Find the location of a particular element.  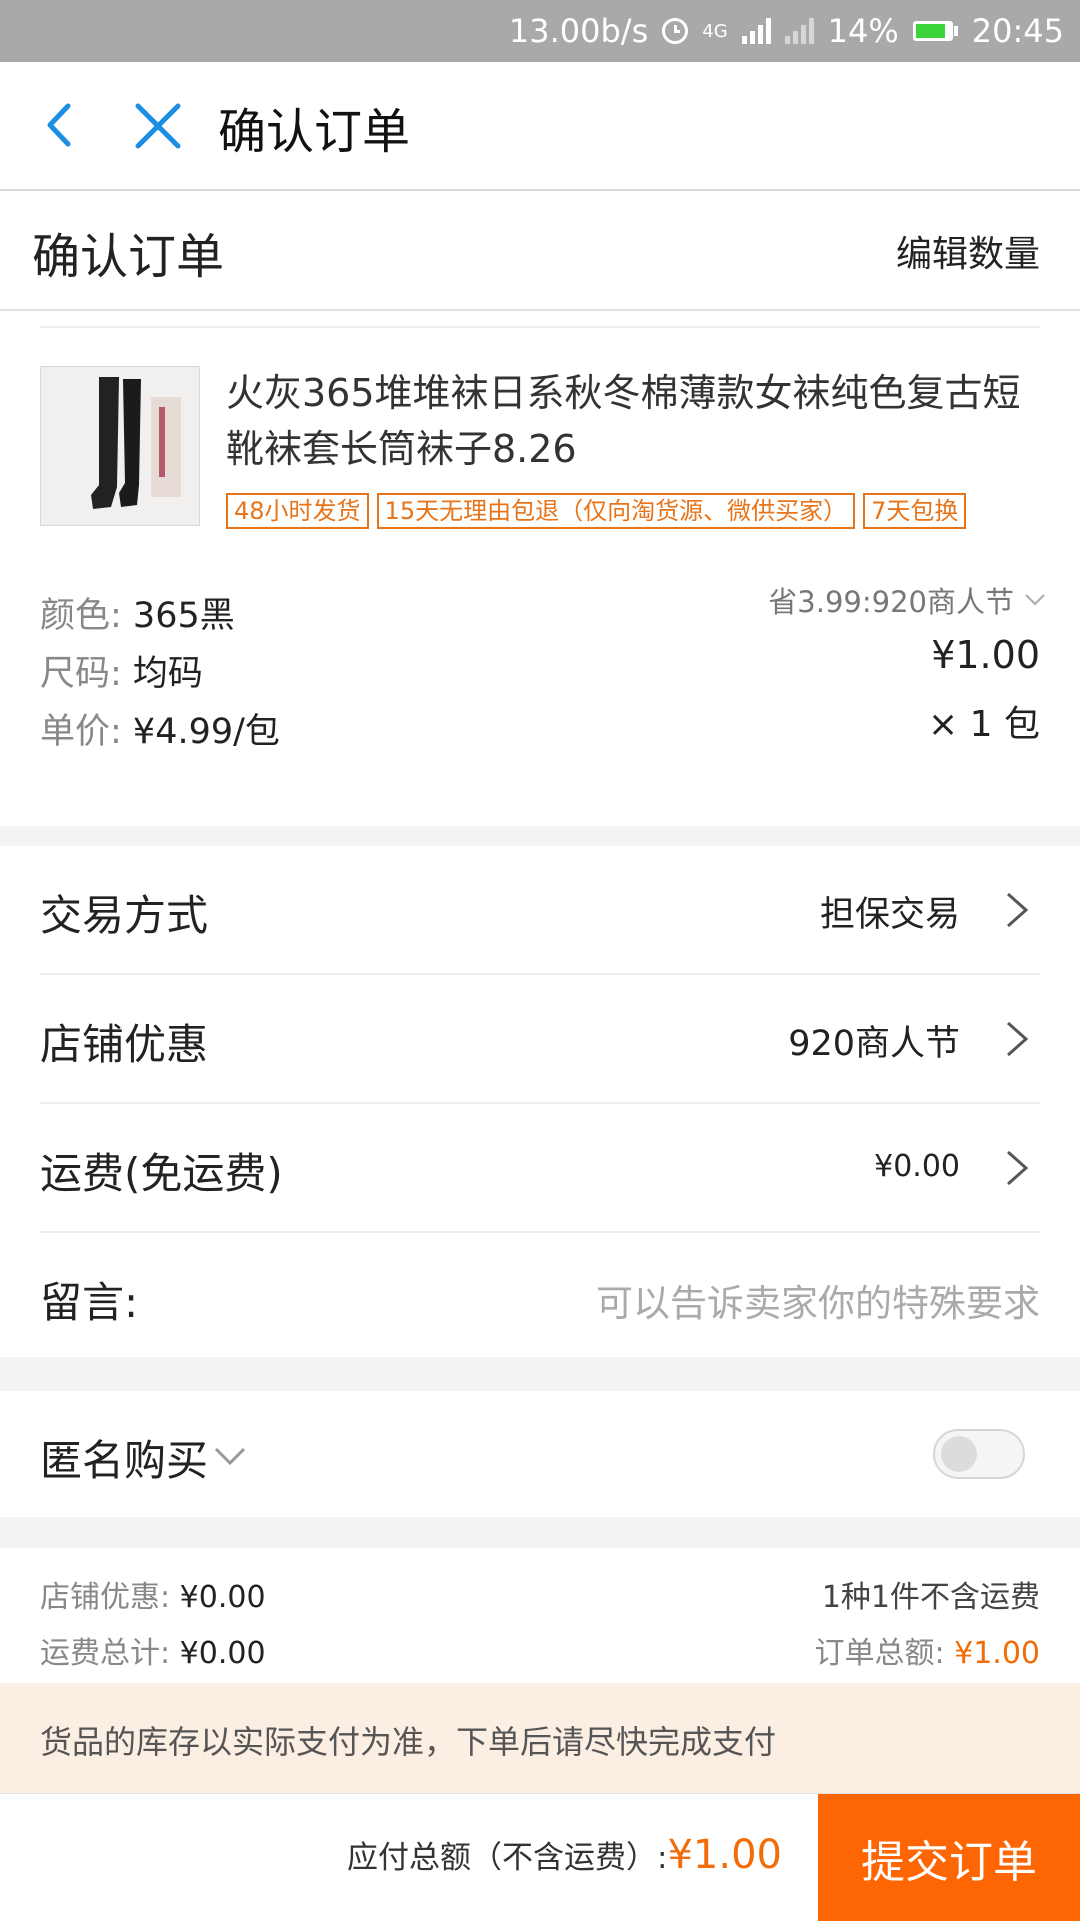

payable-total-label: 应付总额（不含运费）: is located at coordinates (507, 1858).